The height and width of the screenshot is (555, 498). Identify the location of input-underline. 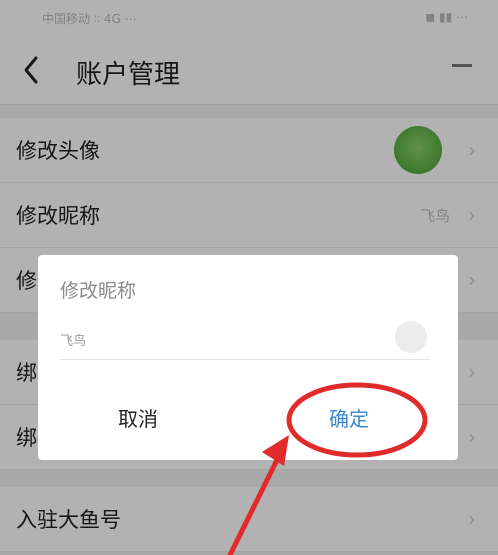
(245, 359).